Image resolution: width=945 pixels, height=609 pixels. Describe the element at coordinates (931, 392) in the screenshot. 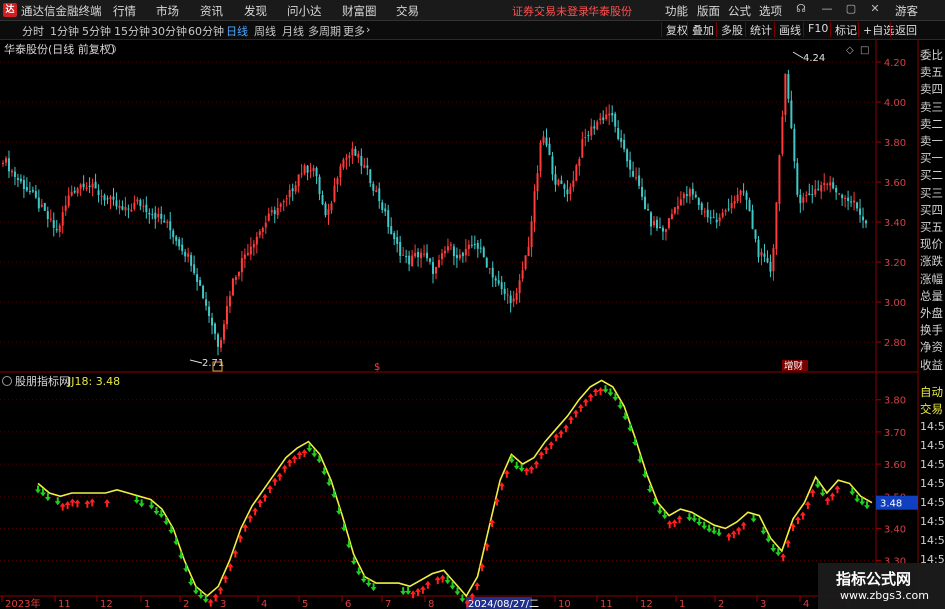

I see `auto-toggle: 自动` at that location.